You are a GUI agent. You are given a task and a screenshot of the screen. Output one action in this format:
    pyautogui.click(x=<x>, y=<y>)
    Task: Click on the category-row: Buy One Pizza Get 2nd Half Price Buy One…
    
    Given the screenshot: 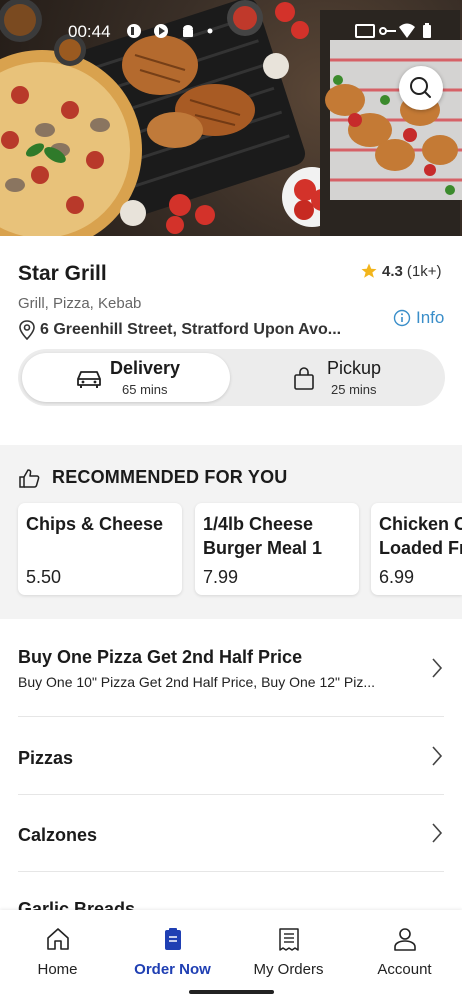 What is the action you would take?
    pyautogui.click(x=231, y=668)
    